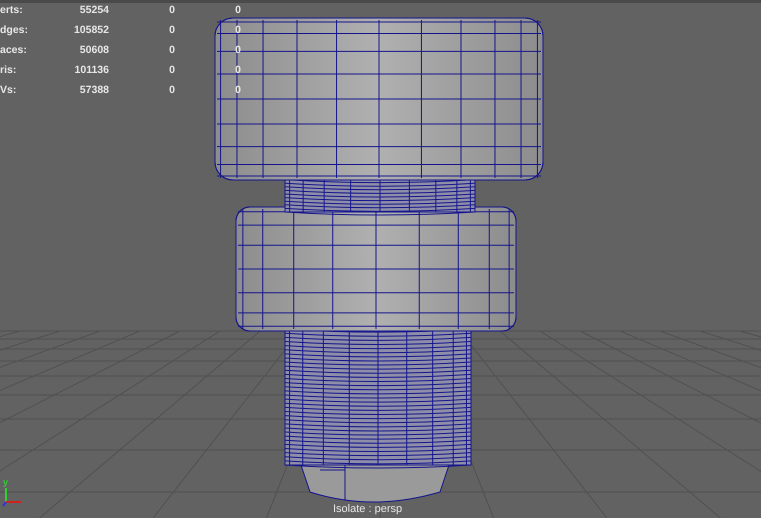  I want to click on stat-value: 57388, so click(93, 90).